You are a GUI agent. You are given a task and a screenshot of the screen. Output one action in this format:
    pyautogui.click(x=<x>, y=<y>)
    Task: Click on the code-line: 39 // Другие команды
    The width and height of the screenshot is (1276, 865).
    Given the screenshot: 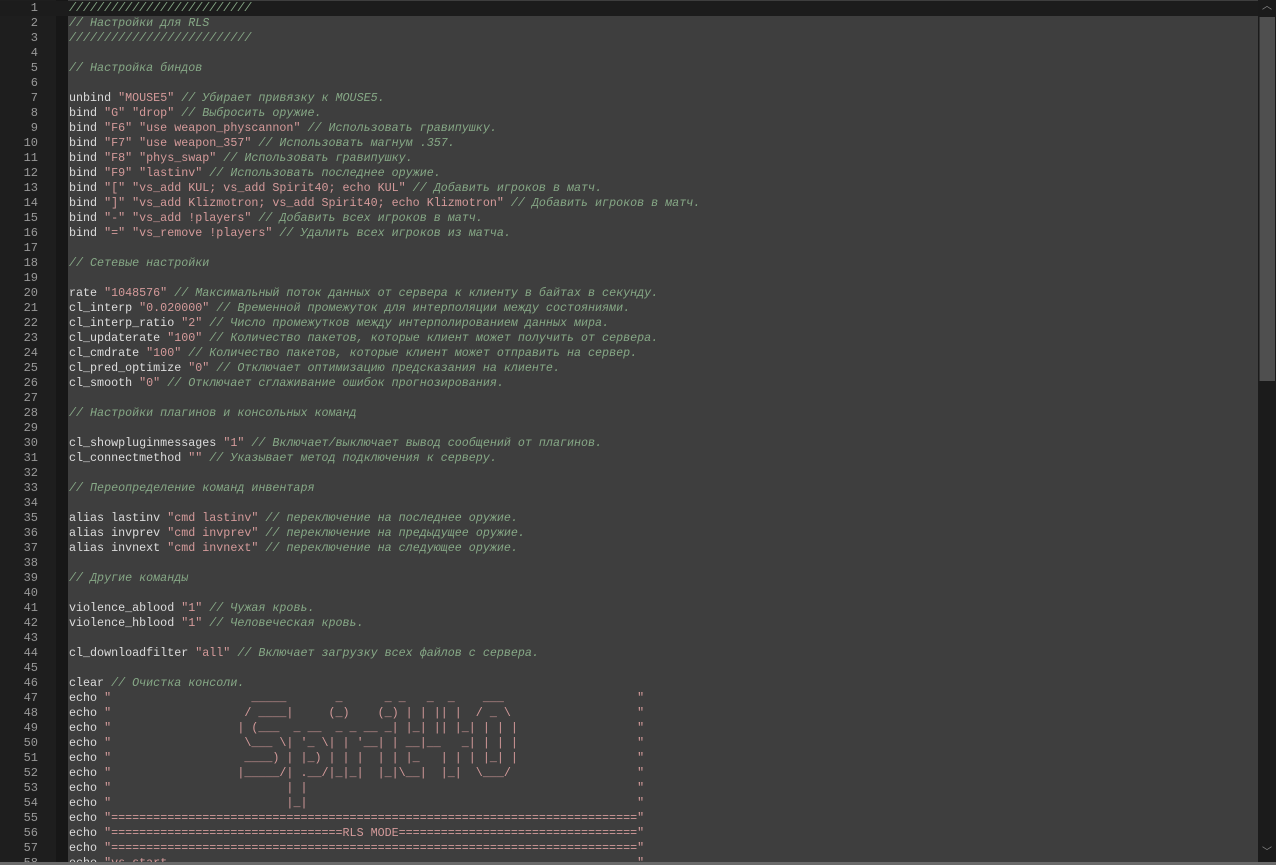 What is the action you would take?
    pyautogui.click(x=629, y=578)
    